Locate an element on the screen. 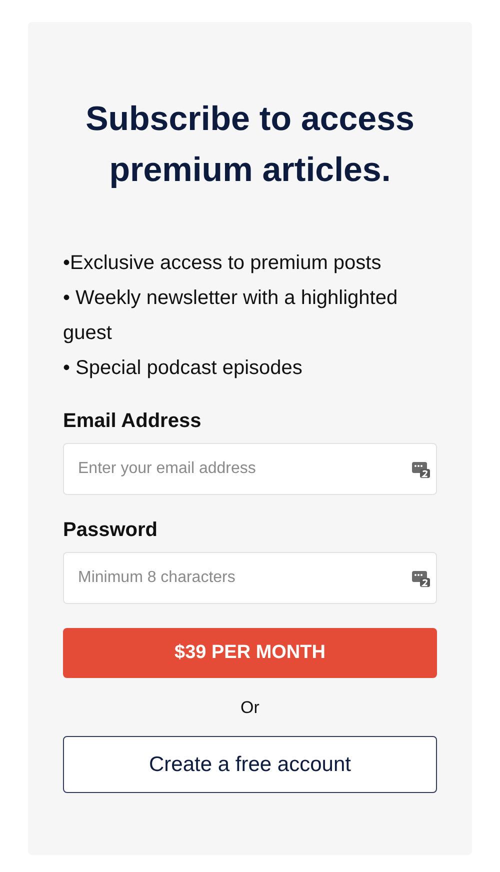  input-field: Enter your email address is located at coordinates (250, 469).